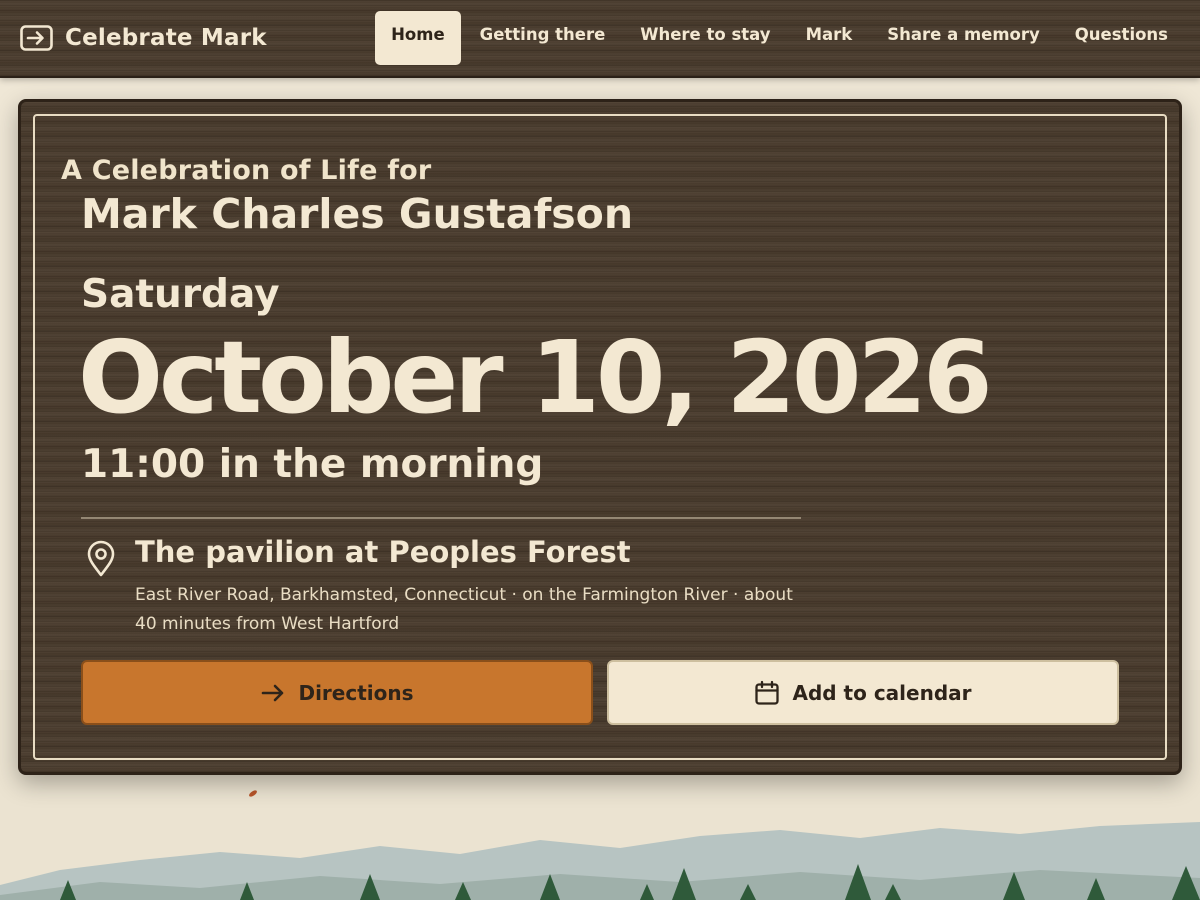  What do you see at coordinates (441, 518) in the screenshot?
I see `section-divider` at bounding box center [441, 518].